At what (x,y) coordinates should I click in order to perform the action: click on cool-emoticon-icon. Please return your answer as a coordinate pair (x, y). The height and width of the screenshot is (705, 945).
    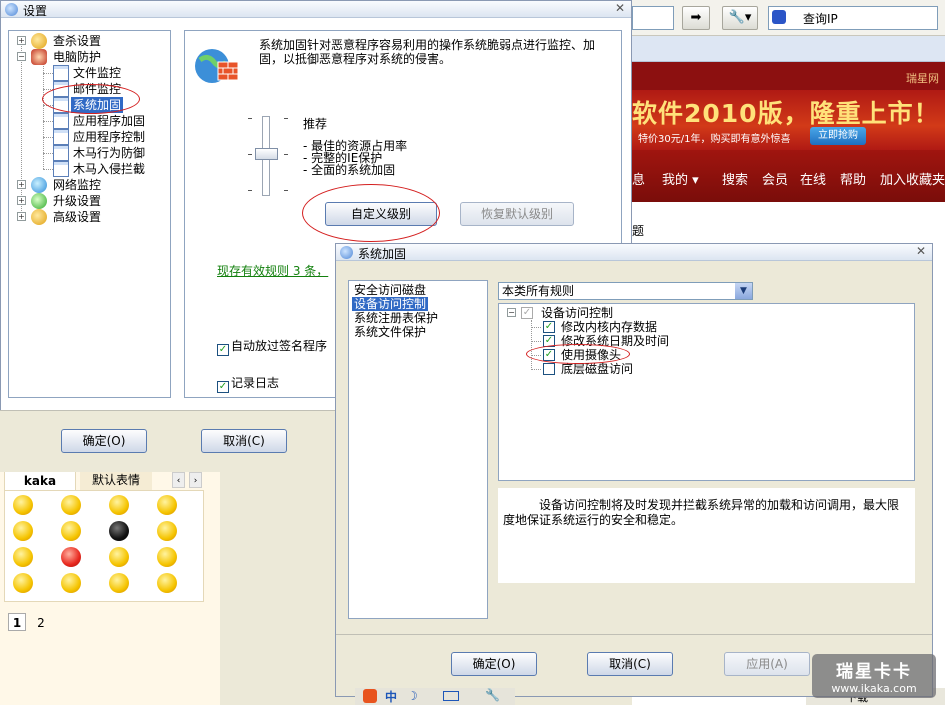
    Looking at the image, I should click on (23, 557).